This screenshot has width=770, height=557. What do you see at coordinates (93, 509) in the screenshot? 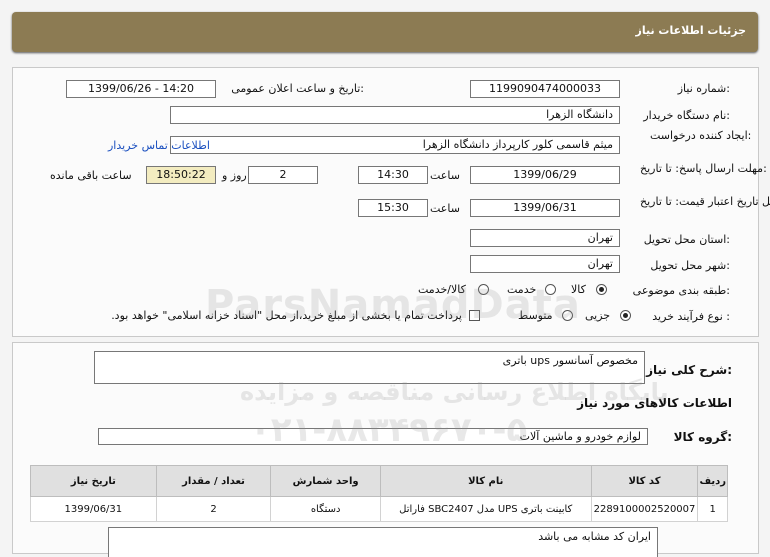
I see `cell-date: 1399/06/31` at bounding box center [93, 509].